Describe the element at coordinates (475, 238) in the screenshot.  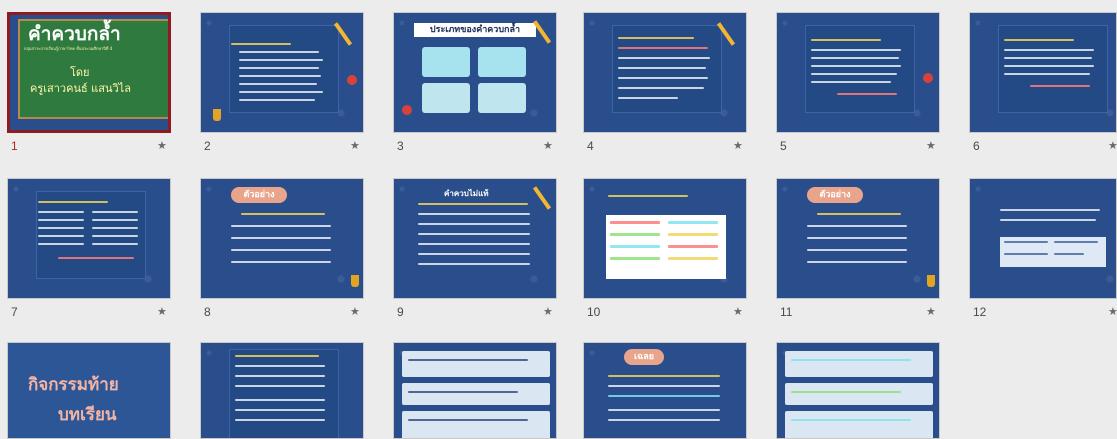
I see `slide-thumbnail-9: คำควบไม่แท้` at that location.